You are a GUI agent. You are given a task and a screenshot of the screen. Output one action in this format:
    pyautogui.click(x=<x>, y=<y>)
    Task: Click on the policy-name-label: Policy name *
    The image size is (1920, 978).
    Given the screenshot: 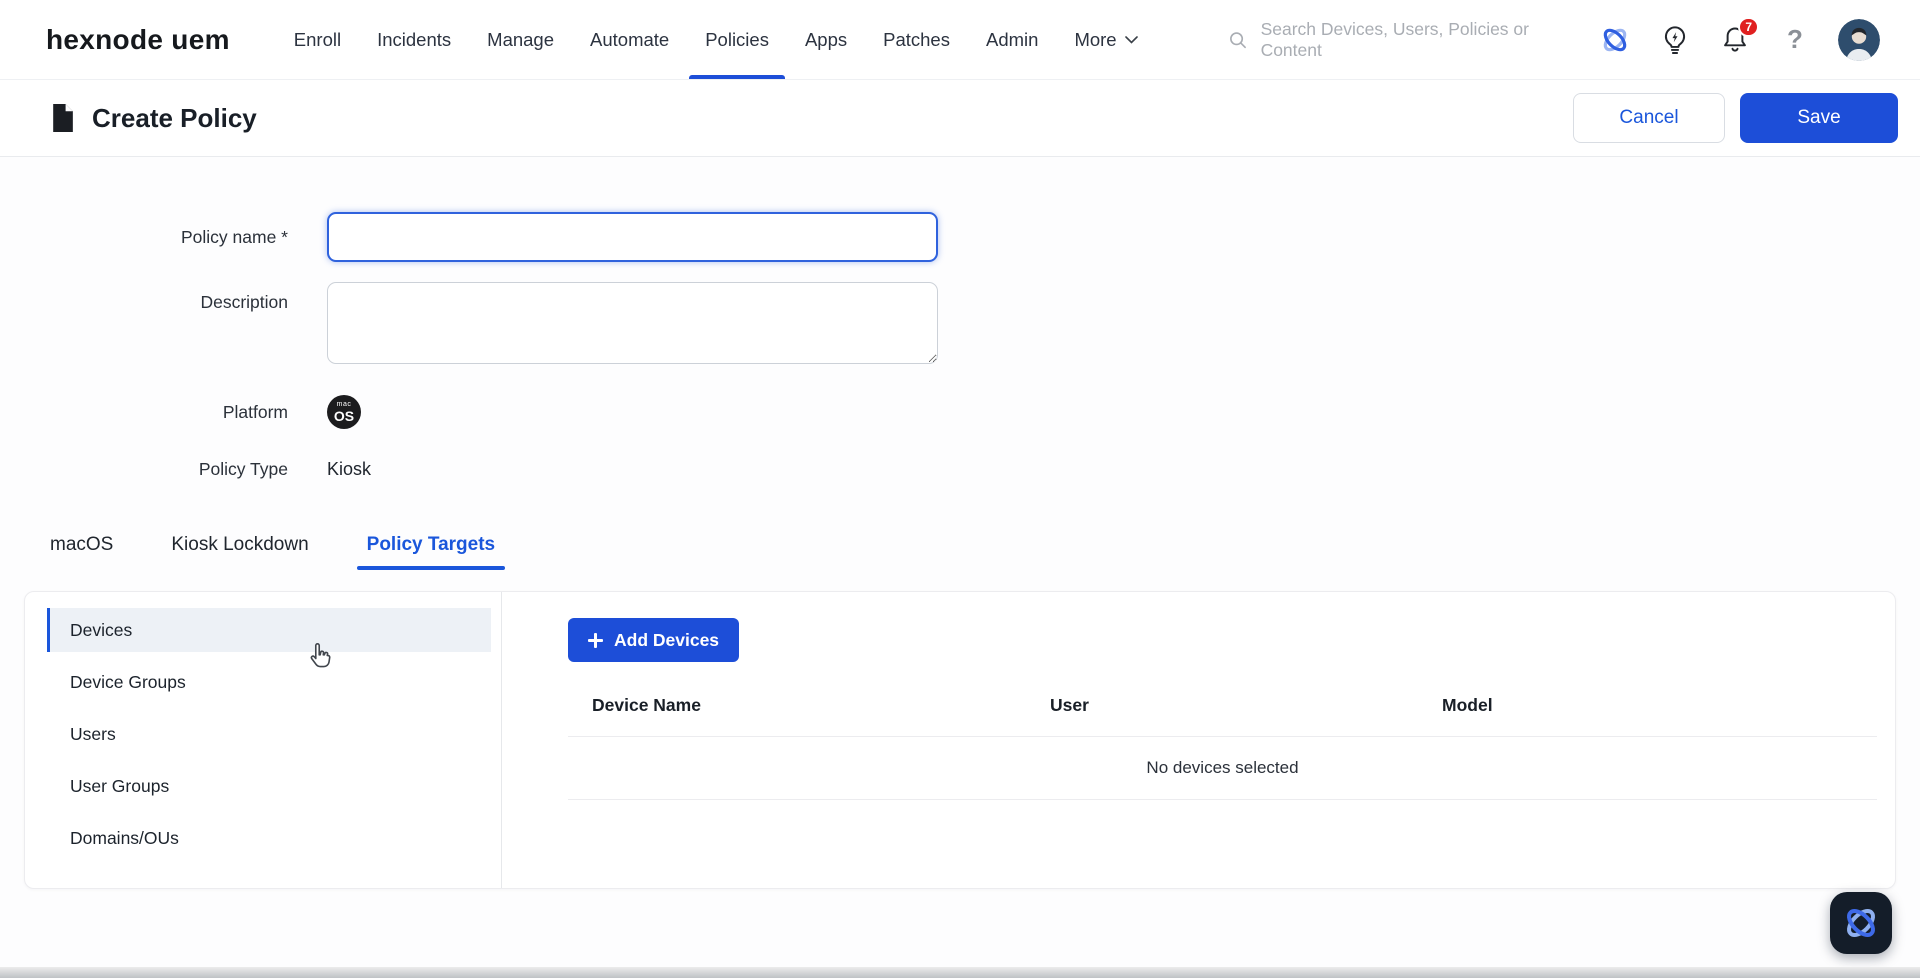 What is the action you would take?
    pyautogui.click(x=234, y=237)
    